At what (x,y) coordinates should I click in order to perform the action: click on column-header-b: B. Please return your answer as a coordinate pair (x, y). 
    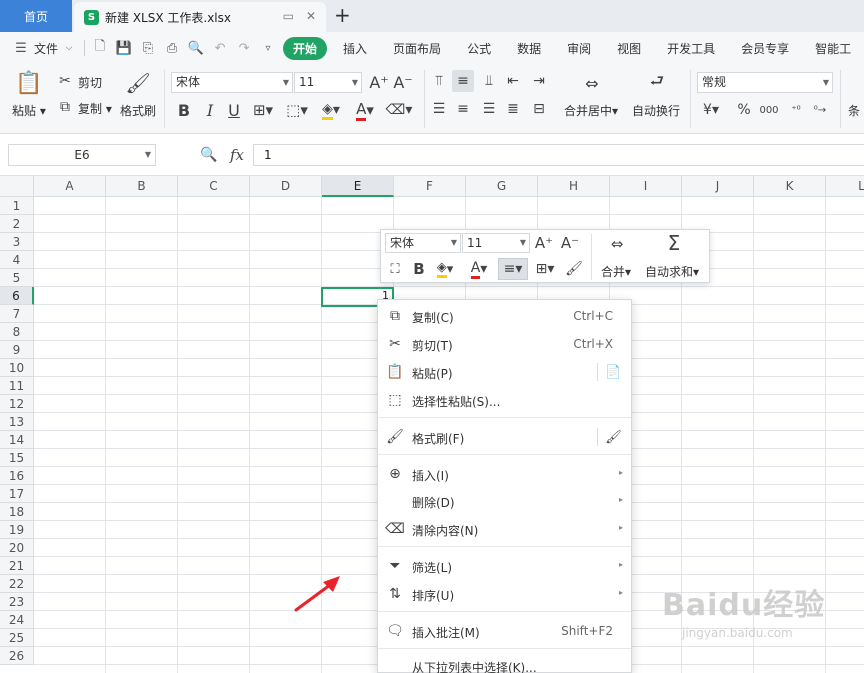
    Looking at the image, I should click on (142, 186).